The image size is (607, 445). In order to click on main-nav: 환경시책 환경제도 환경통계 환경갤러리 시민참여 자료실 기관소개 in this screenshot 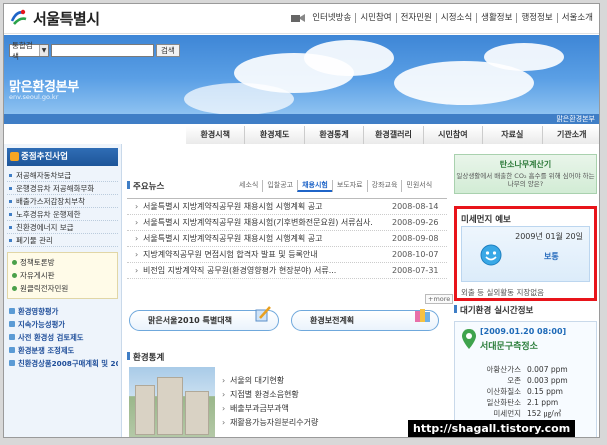, I will do `click(392, 135)`.